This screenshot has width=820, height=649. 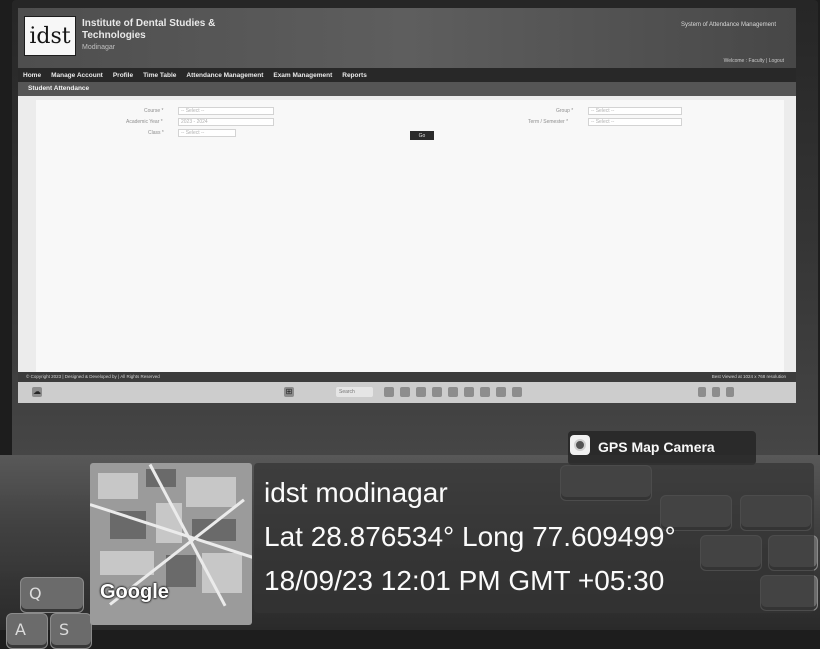 I want to click on menu-item-exam-management: Exam Management, so click(x=302, y=75).